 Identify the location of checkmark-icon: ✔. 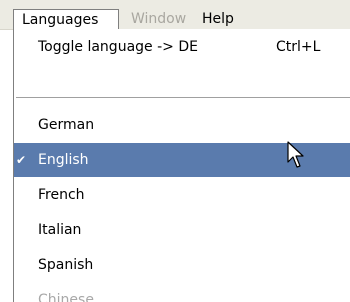
(21, 160).